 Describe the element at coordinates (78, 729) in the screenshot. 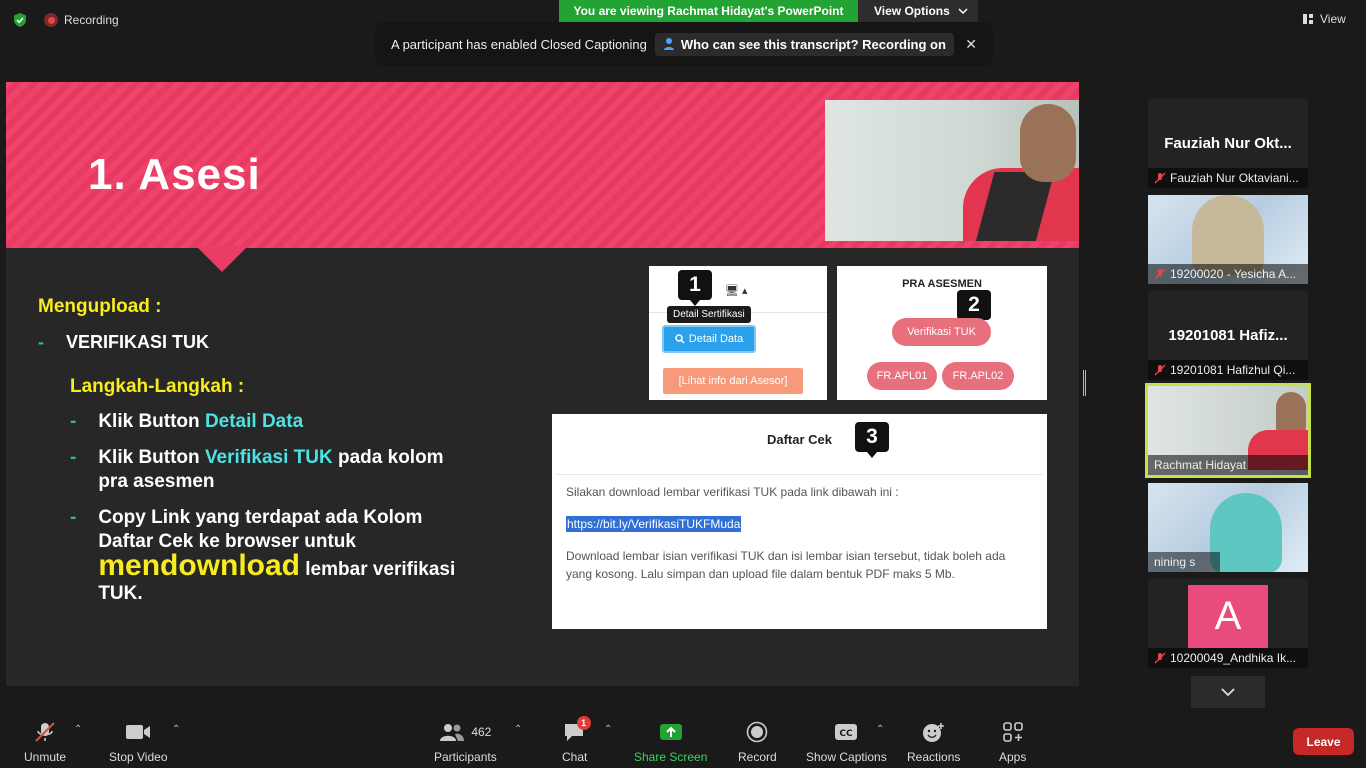

I see `audio-options-caret: ⌃` at that location.